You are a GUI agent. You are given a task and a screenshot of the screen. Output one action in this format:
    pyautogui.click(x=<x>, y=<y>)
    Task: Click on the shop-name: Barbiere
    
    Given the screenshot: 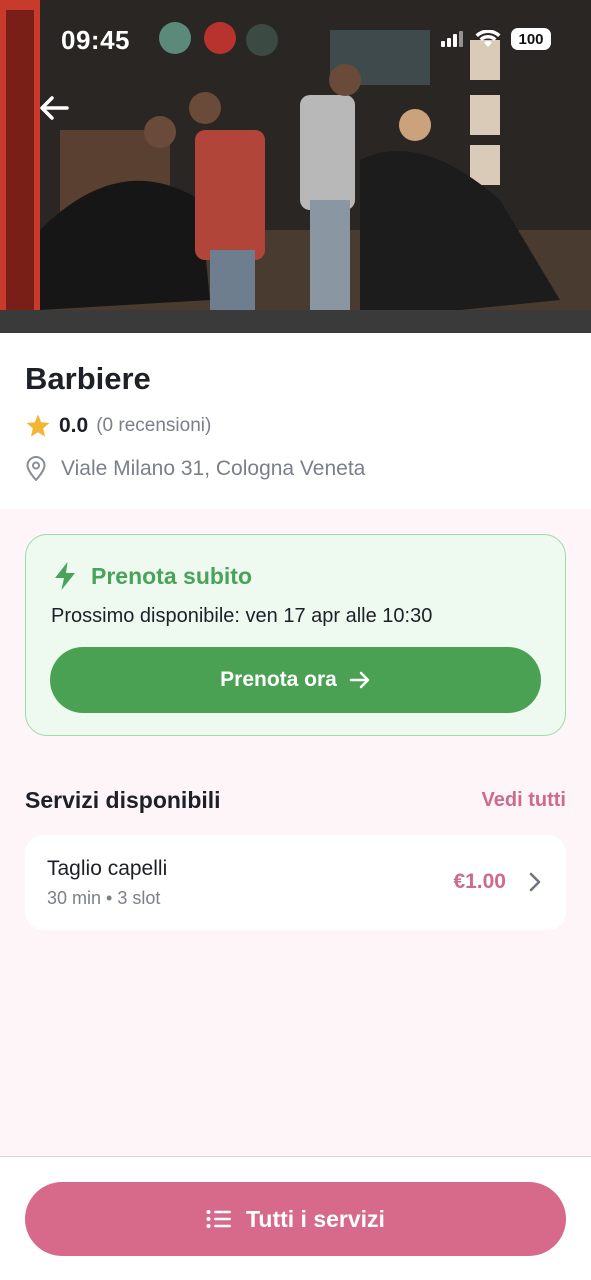 What is the action you would take?
    pyautogui.click(x=88, y=378)
    